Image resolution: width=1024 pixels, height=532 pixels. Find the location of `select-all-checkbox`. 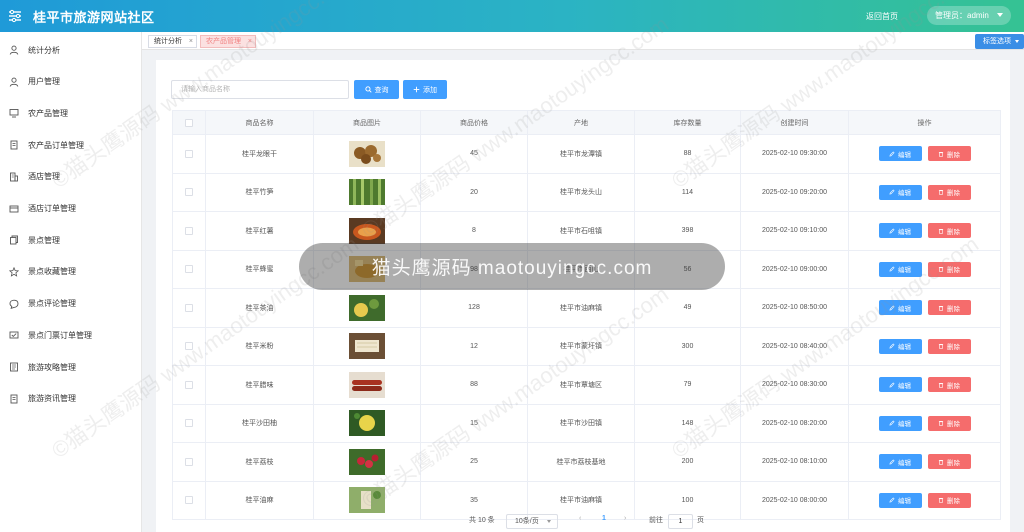

select-all-checkbox is located at coordinates (189, 122).